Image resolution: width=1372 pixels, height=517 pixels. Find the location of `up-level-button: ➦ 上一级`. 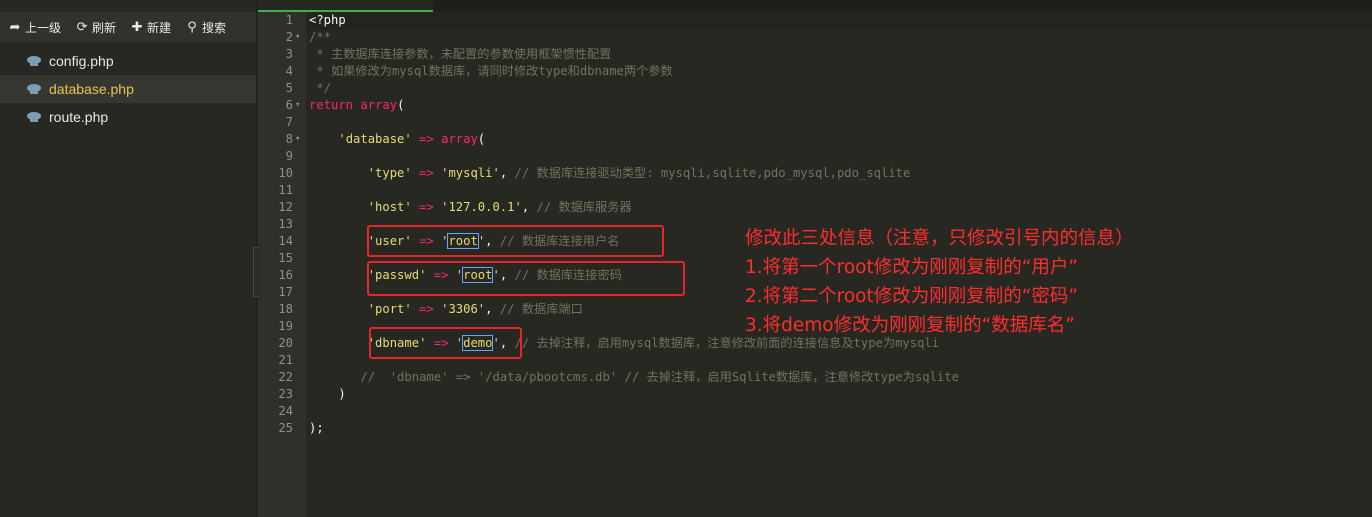

up-level-button: ➦ 上一级 is located at coordinates (34, 27).